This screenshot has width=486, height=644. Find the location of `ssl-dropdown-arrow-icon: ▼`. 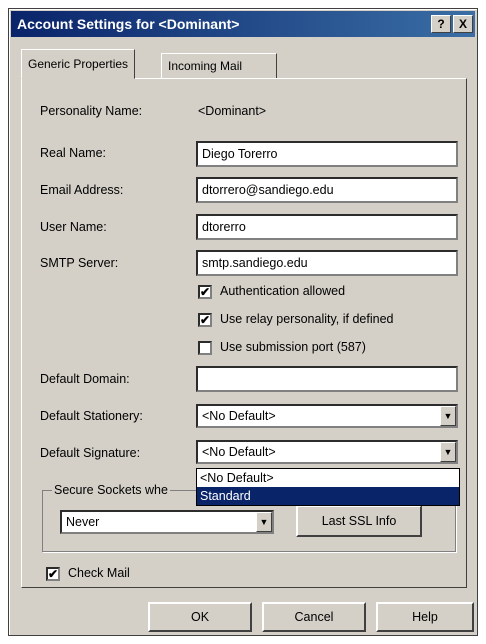

ssl-dropdown-arrow-icon: ▼ is located at coordinates (264, 522).